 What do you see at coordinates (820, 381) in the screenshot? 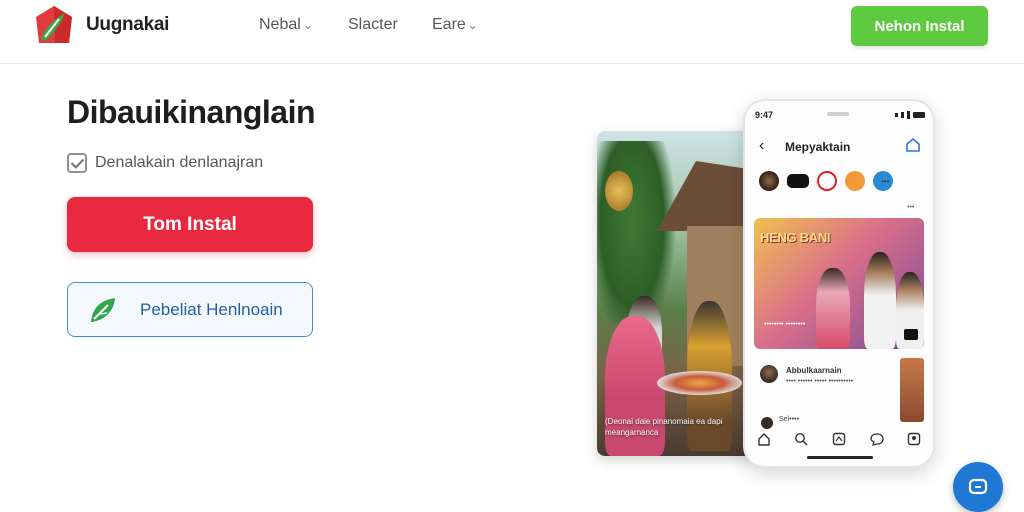
I see `post-text: •••• •••••• ••••• ••••••••••` at bounding box center [820, 381].